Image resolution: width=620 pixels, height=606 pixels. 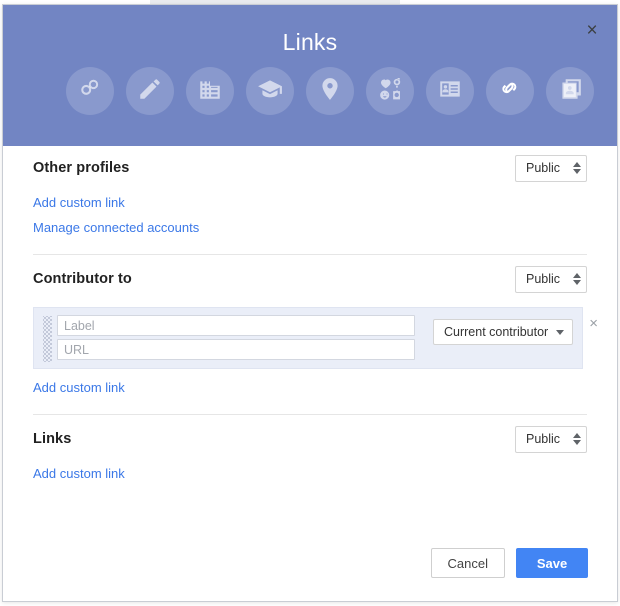 I want to click on profile-tab-education, so click(x=270, y=91).